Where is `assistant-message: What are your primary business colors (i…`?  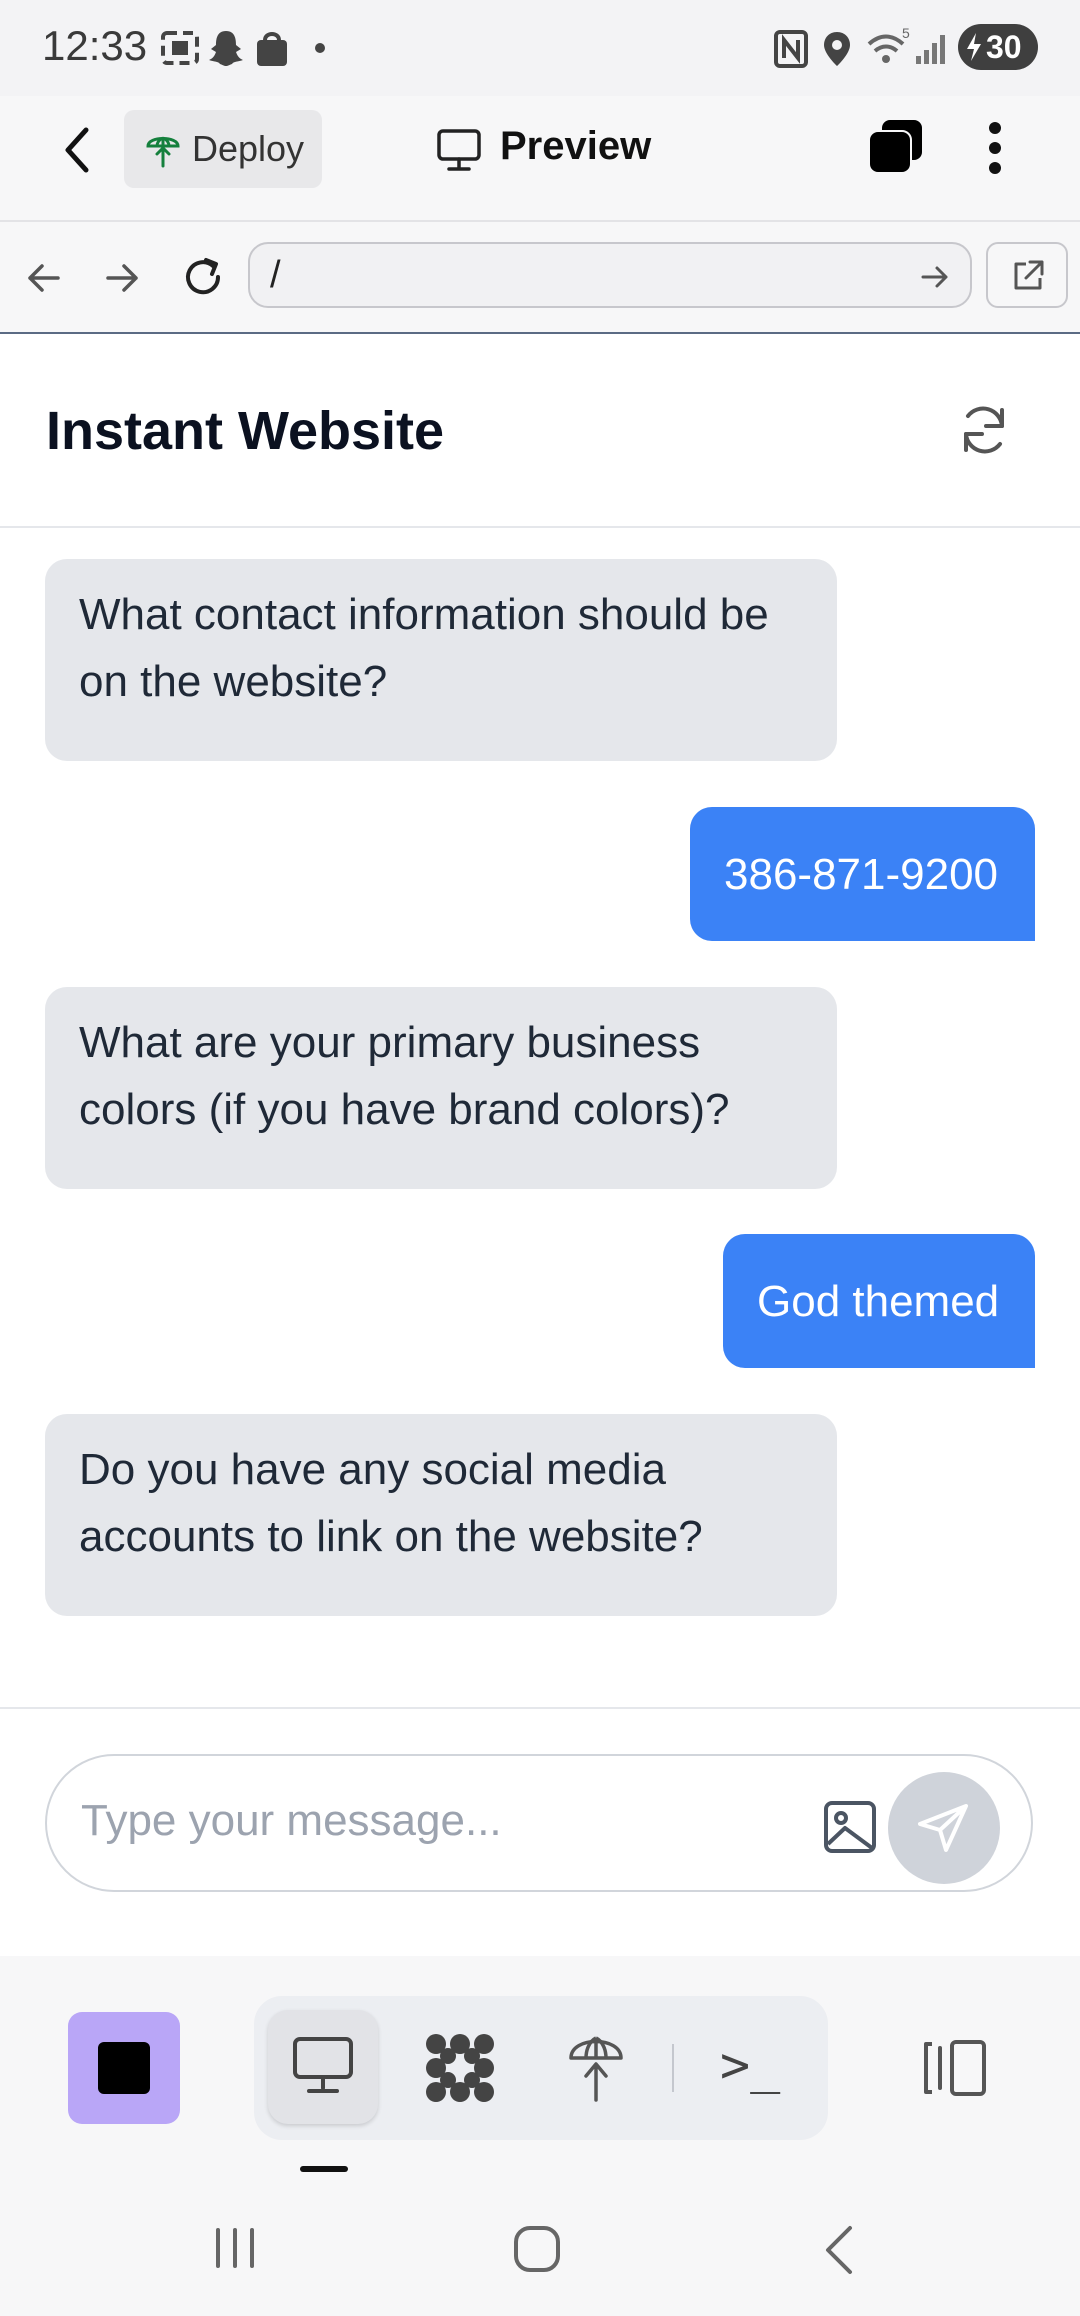 assistant-message: What are your primary business colors (i… is located at coordinates (441, 1088).